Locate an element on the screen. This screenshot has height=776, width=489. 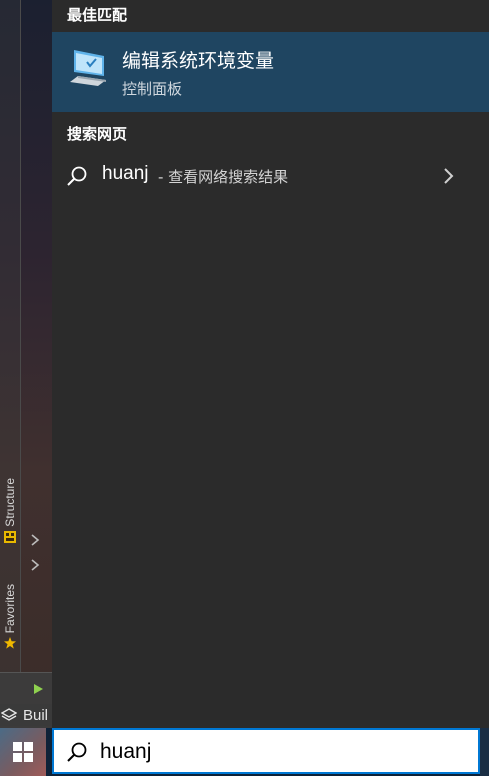
web-search-heading: 搜索网页 is located at coordinates (97, 134).